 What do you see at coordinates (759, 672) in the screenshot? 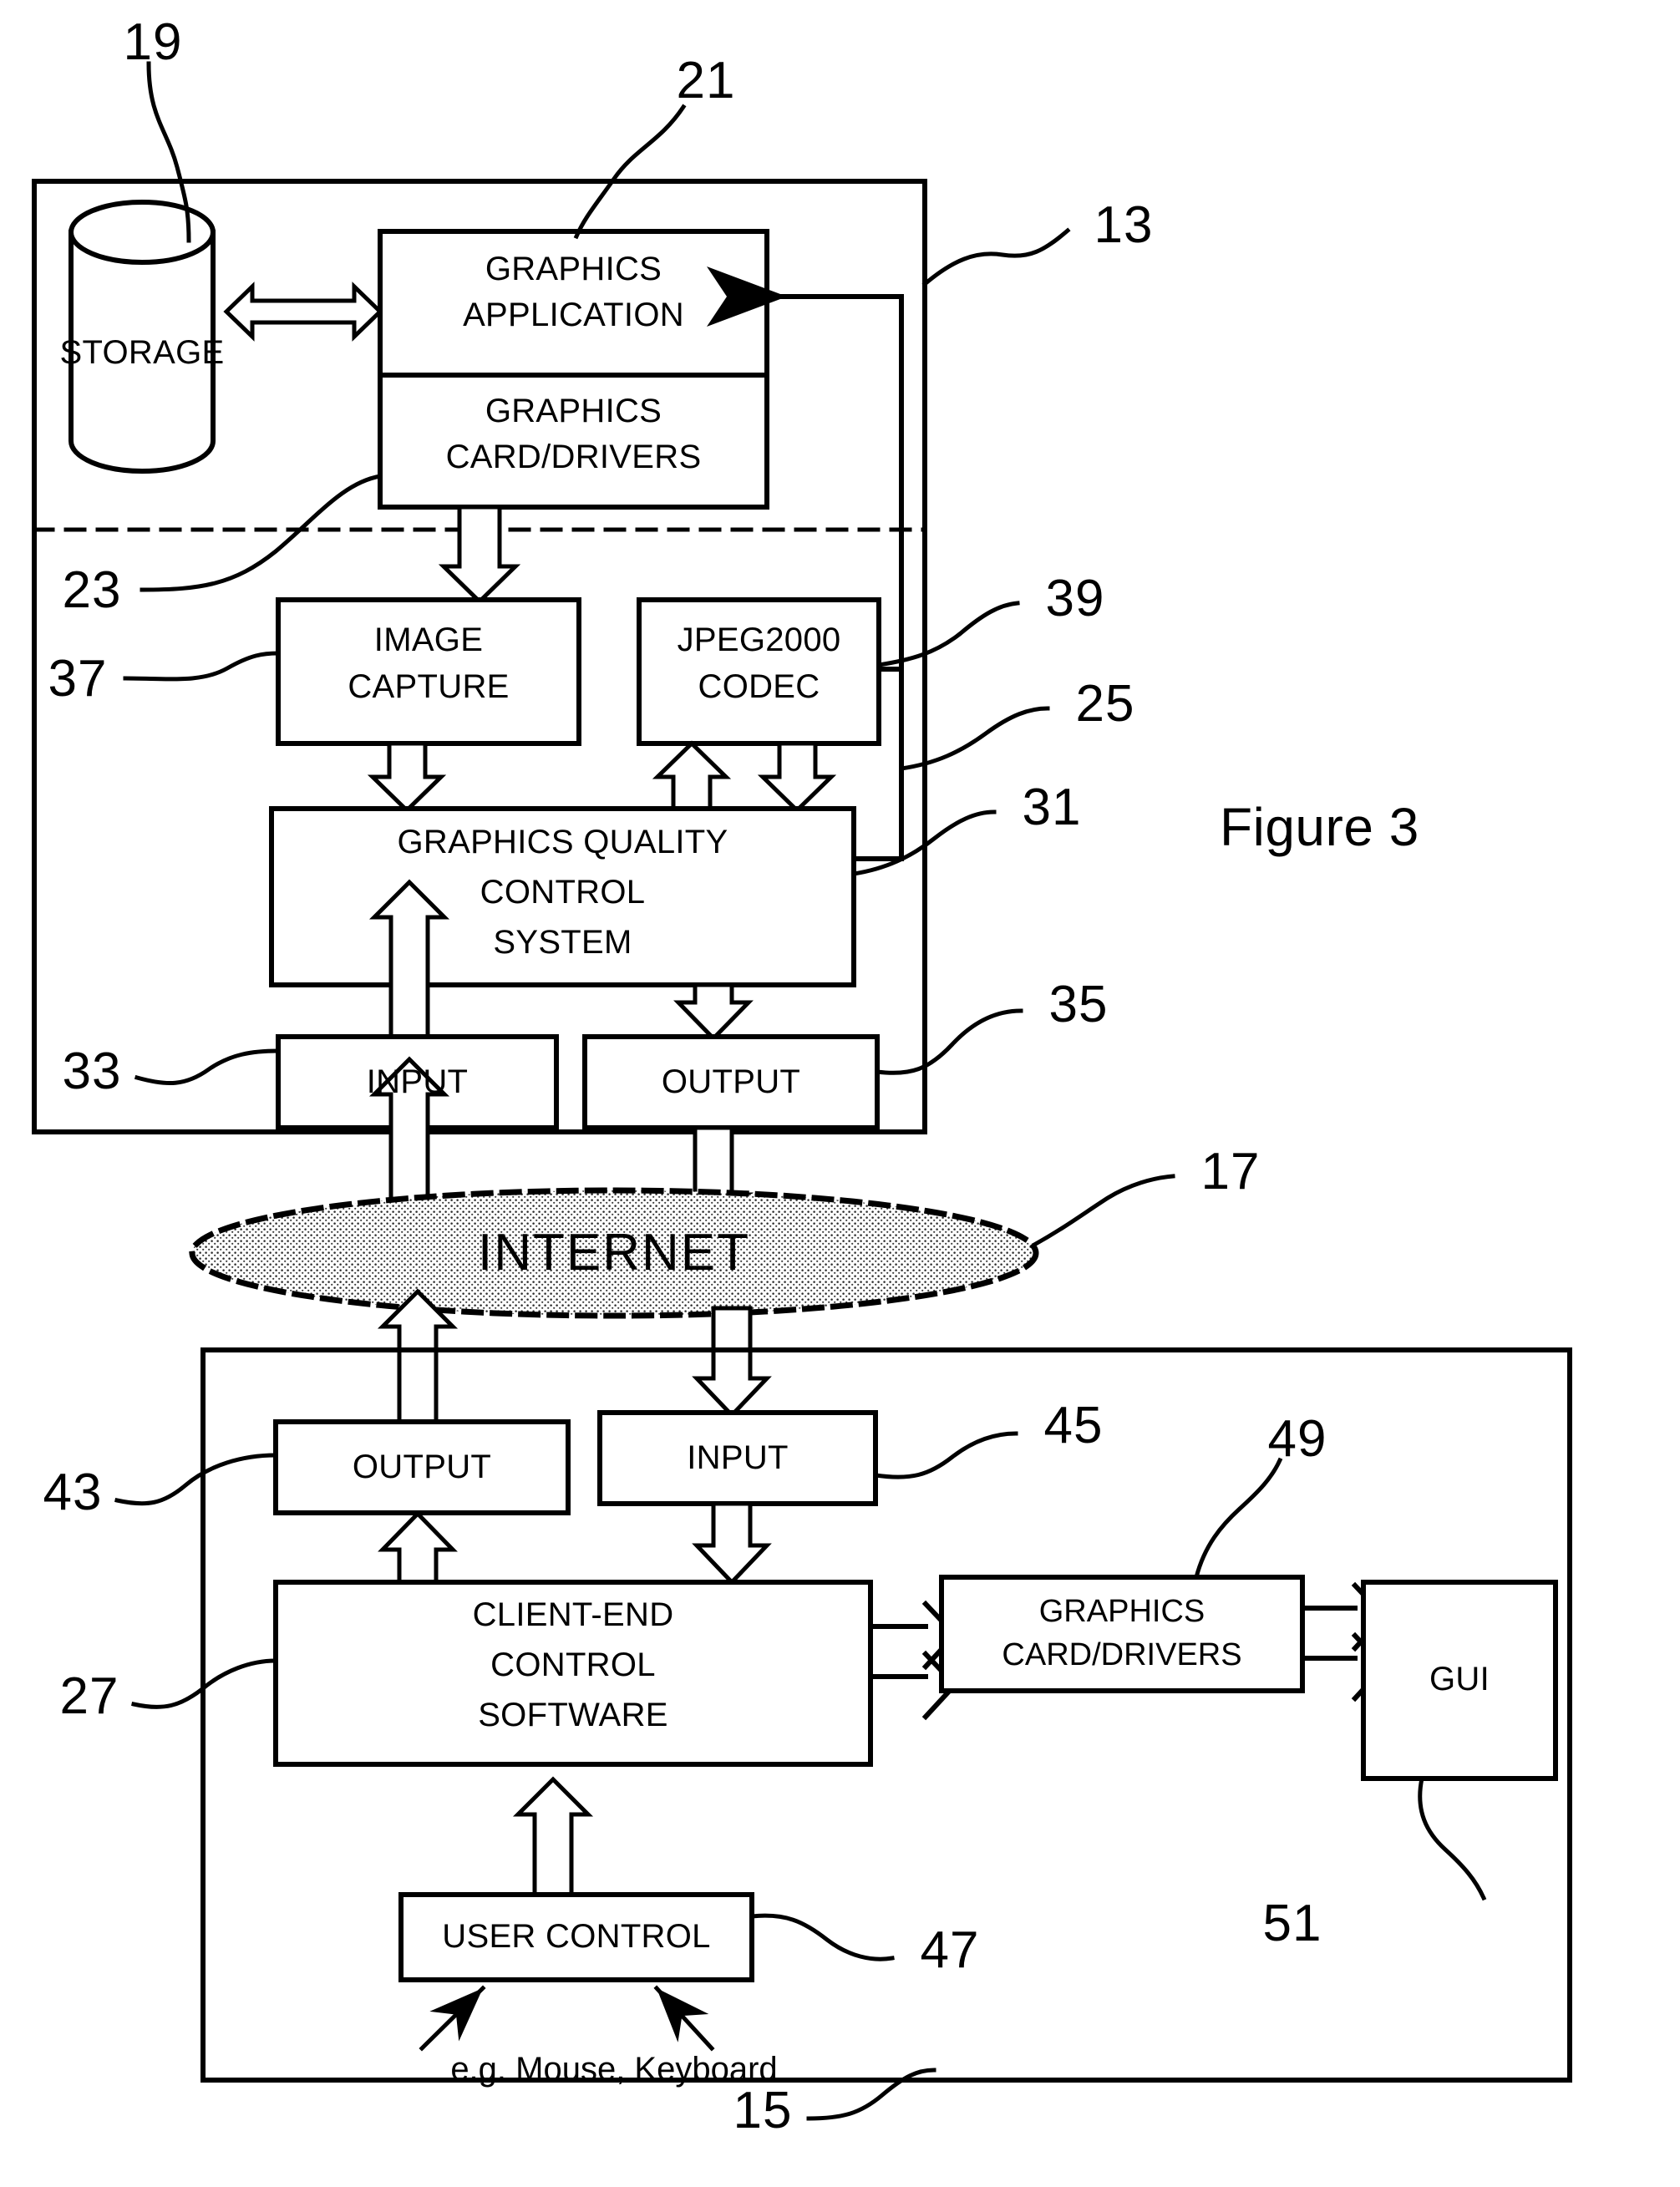
I see `jpeg2000-codec-box` at bounding box center [759, 672].